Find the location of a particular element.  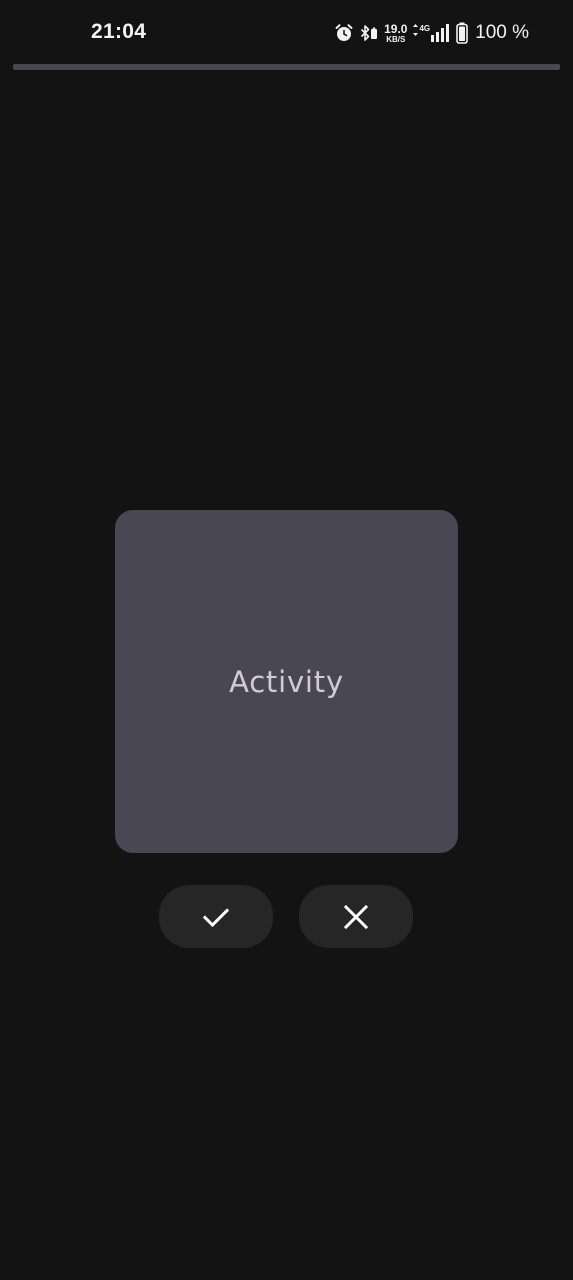

close-icon is located at coordinates (356, 916).